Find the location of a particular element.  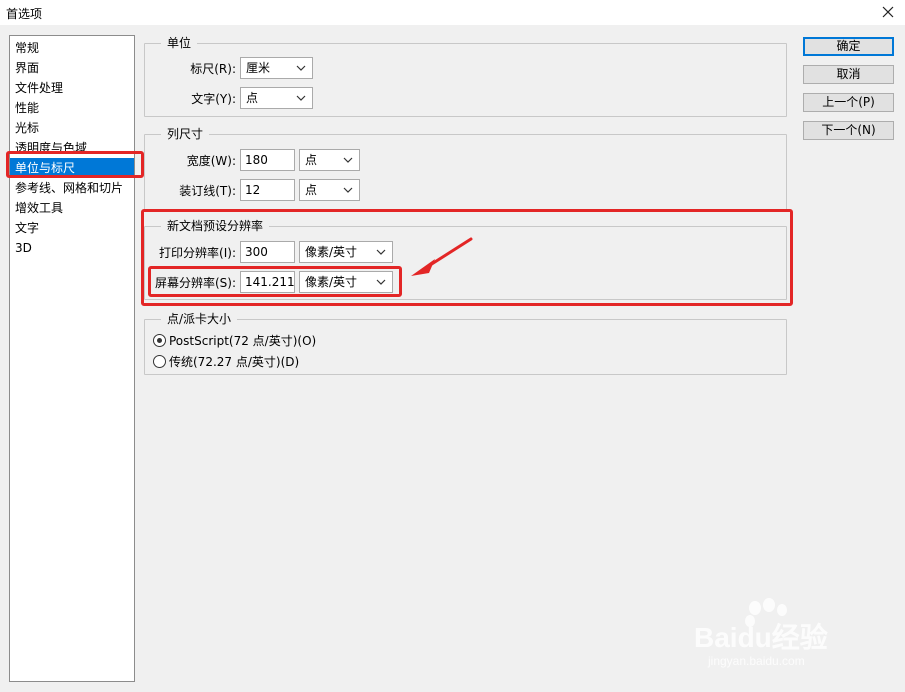

type-row: 文字(Y): 点 is located at coordinates (228, 98).